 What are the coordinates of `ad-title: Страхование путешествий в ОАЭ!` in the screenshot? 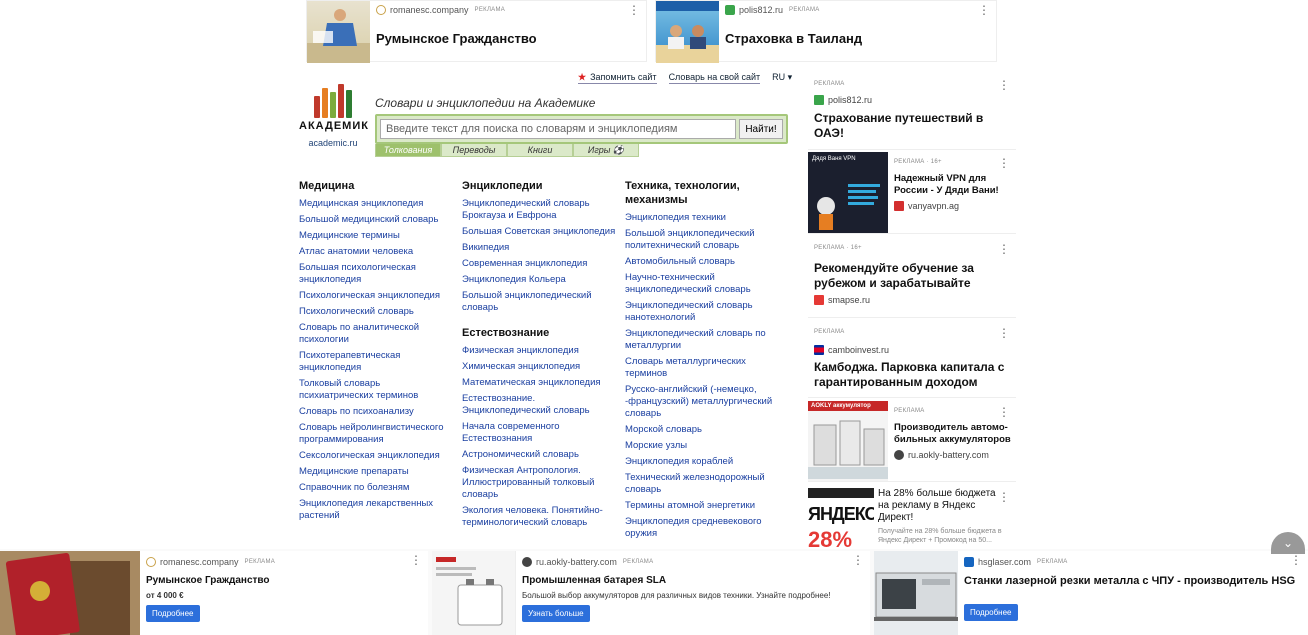 It's located at (912, 126).